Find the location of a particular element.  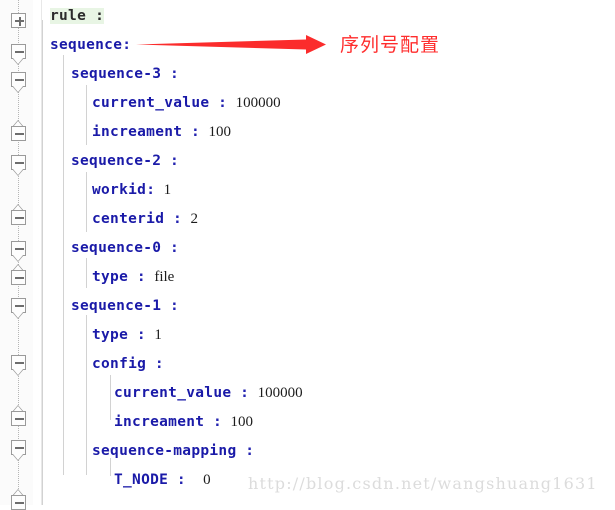

config-key: sequence-1 is located at coordinates (116, 306).